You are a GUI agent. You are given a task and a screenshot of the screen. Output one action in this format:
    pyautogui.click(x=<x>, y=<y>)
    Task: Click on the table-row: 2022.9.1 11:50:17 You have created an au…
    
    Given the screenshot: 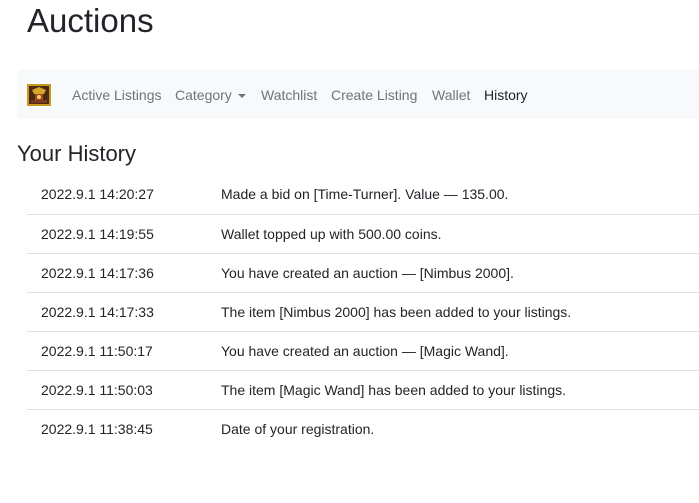 What is the action you would take?
    pyautogui.click(x=363, y=350)
    